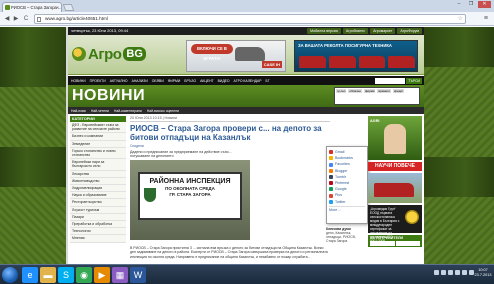 The width and height of the screenshot is (494, 284). Describe the element at coordinates (174, 81) in the screenshot. I see `nav-item-companies: ФИРМИ` at that location.